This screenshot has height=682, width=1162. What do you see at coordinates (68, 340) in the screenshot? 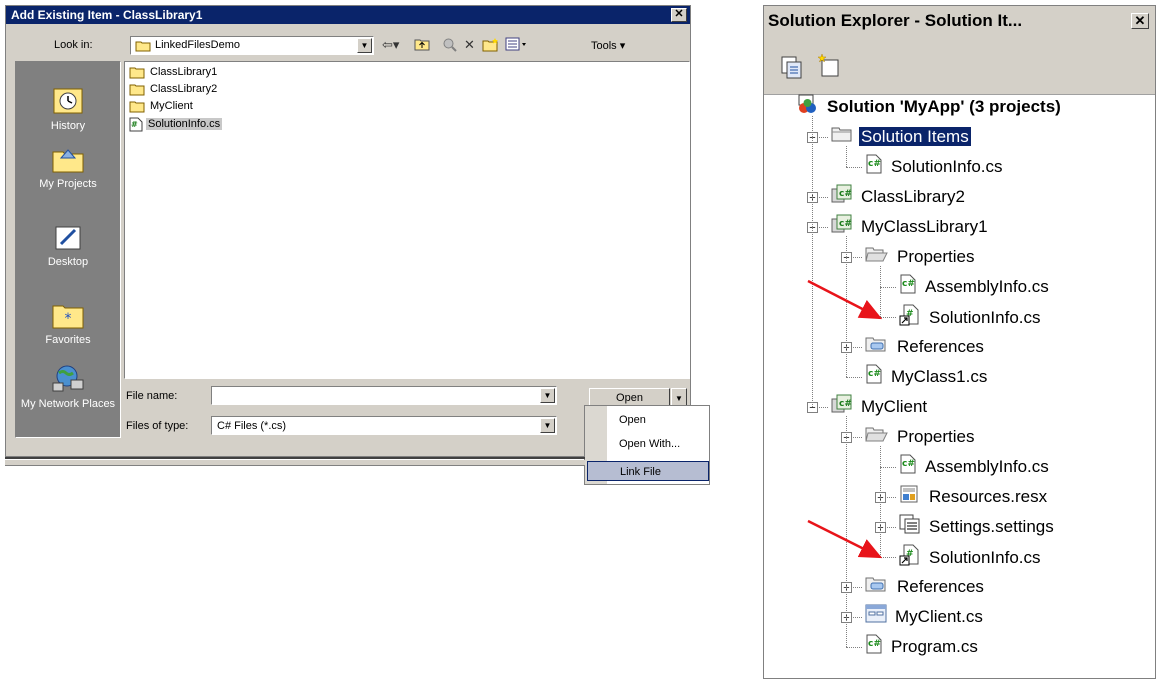
I see `place-label: Favorites` at bounding box center [68, 340].